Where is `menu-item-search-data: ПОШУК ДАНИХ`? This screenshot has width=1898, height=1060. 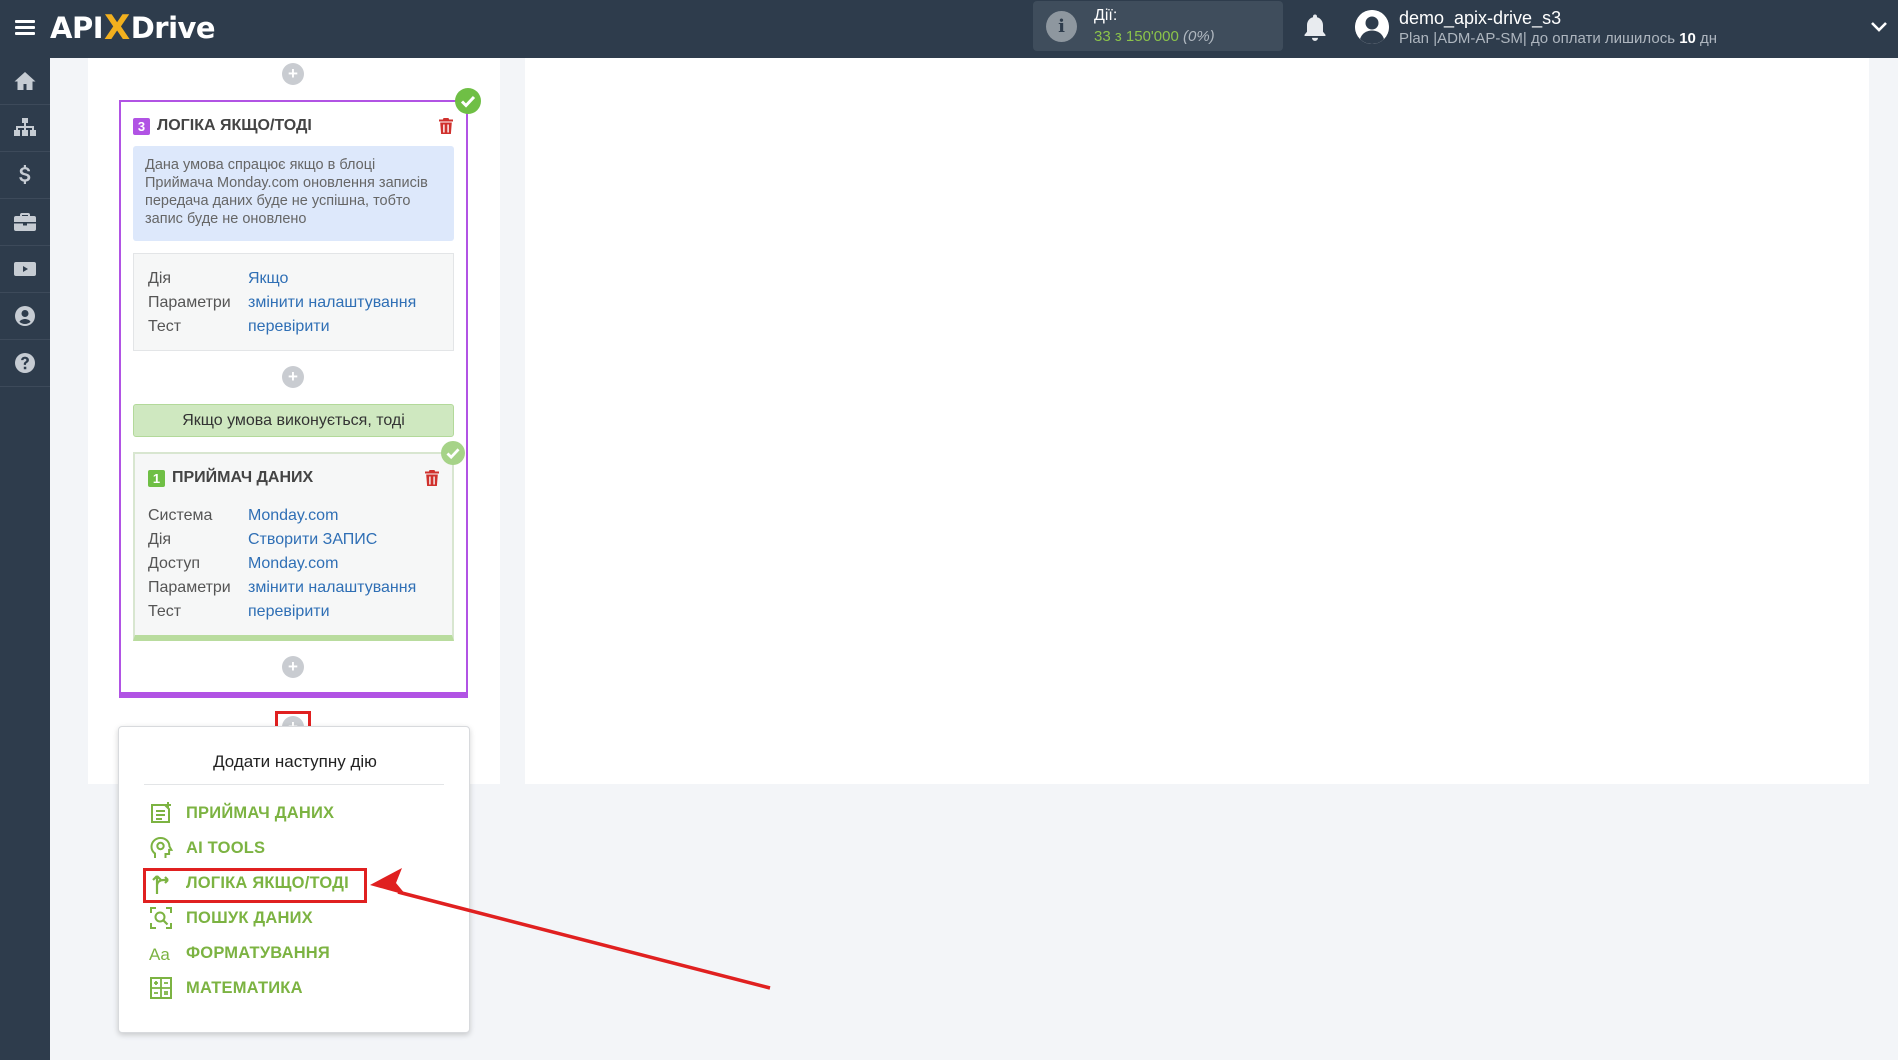 menu-item-search-data: ПОШУК ДАНИХ is located at coordinates (230, 918).